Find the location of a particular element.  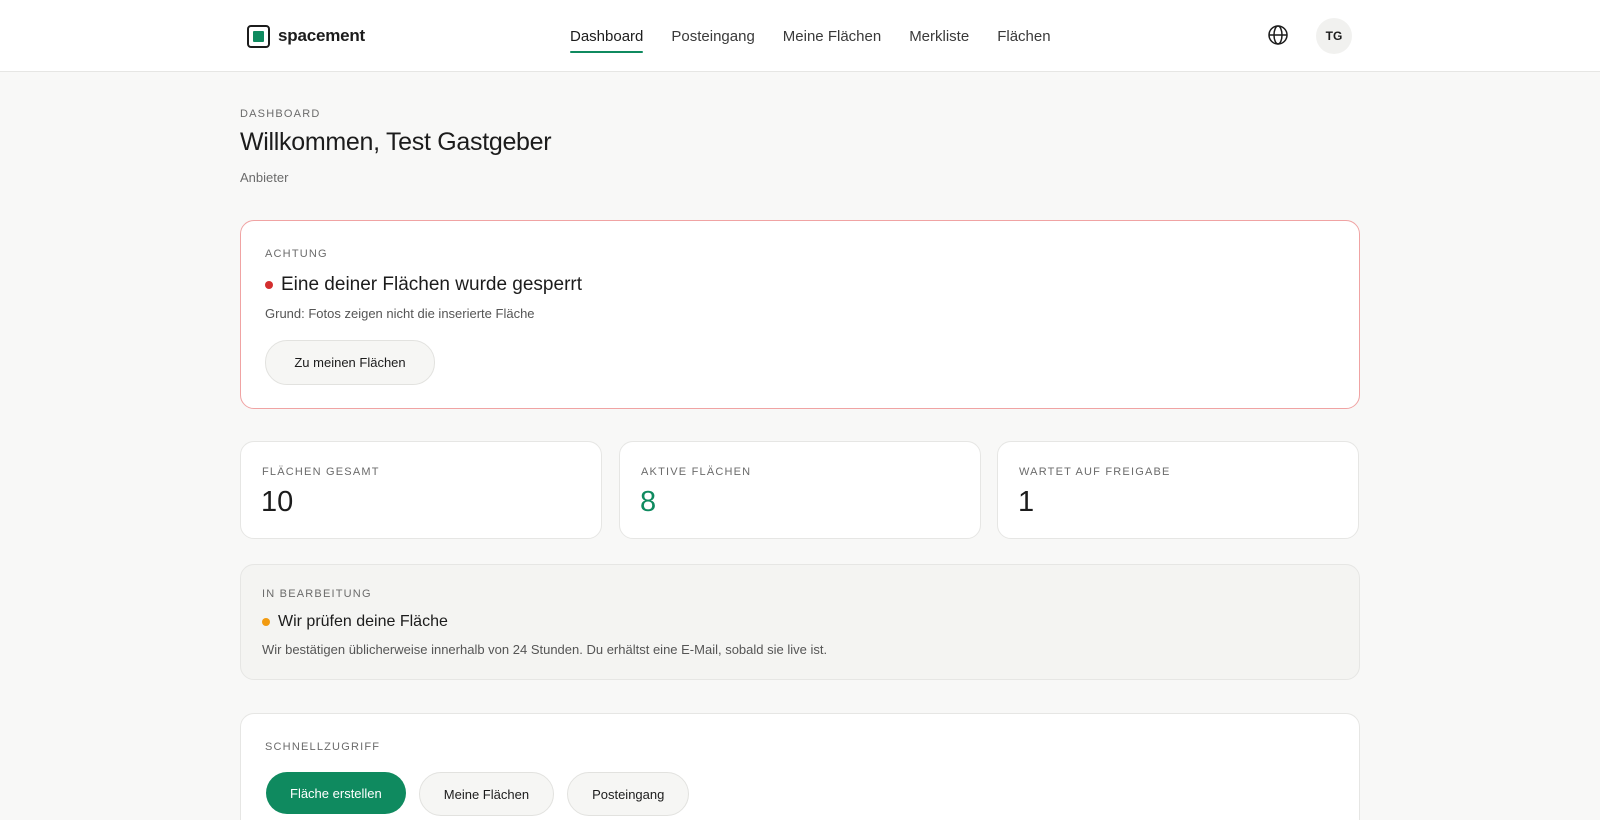

stat-value: 1 is located at coordinates (1026, 502).